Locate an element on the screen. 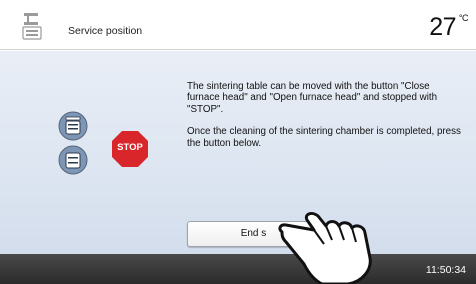 The image size is (476, 284). furnace-icon is located at coordinates (32, 26).